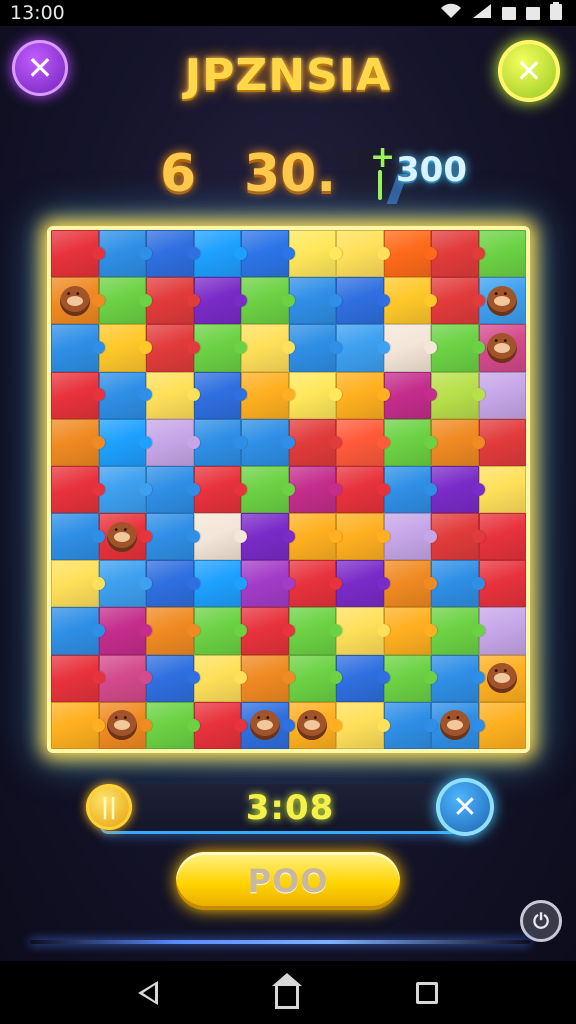 This screenshot has width=576, height=1024. Describe the element at coordinates (529, 71) in the screenshot. I see `close-button-right: ✕` at that location.